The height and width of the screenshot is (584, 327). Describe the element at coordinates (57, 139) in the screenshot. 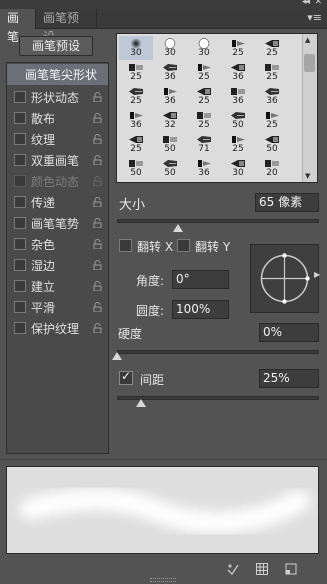

I see `sidebar-item-texture: 纹理` at that location.